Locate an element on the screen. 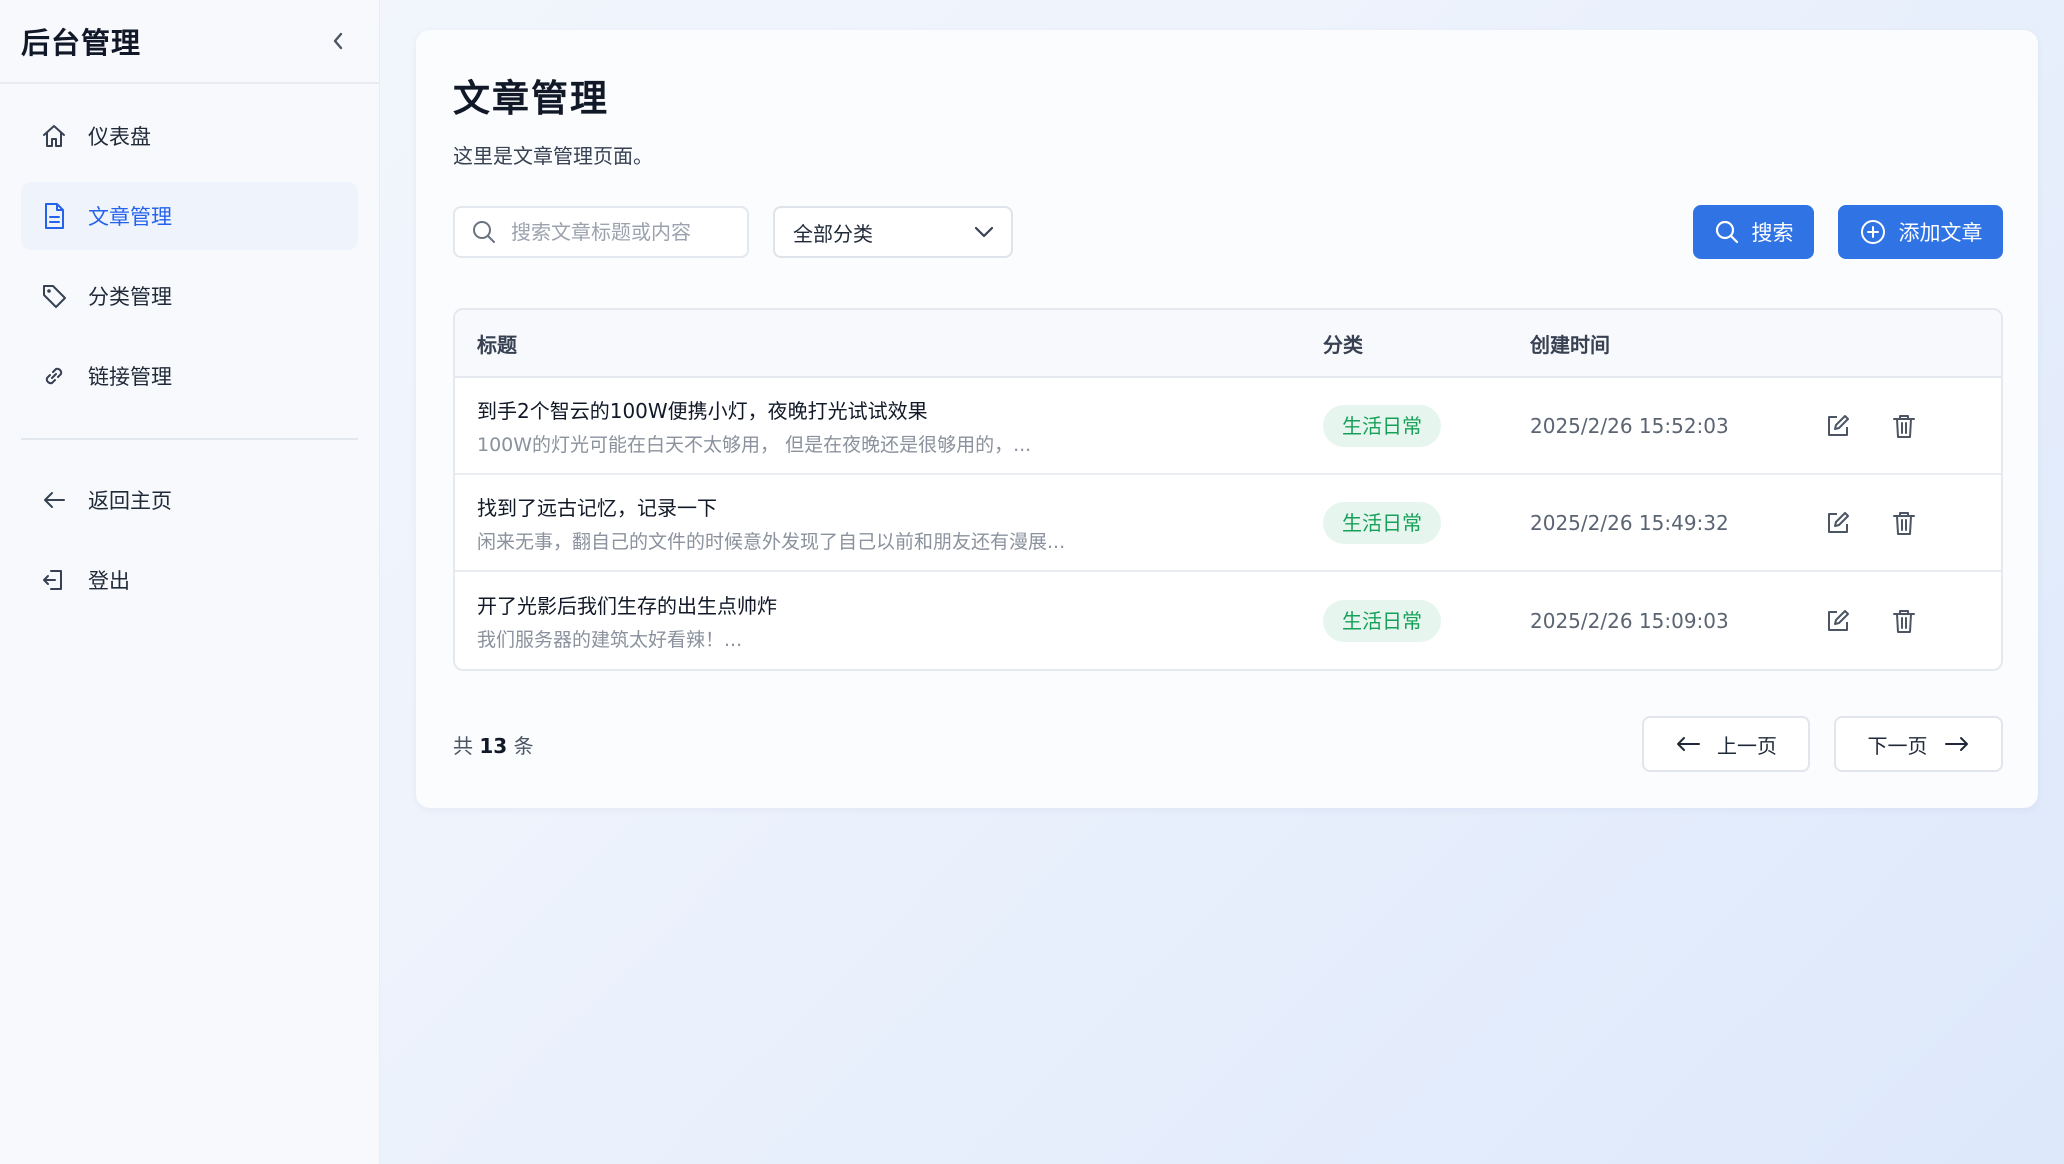 Image resolution: width=2064 pixels, height=1164 pixels. column-header-created: 创建时间 is located at coordinates (1570, 344).